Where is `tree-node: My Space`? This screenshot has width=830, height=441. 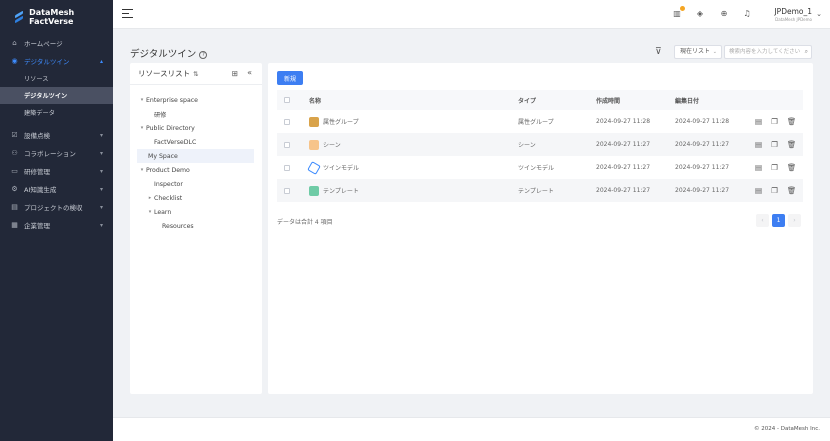
tree-node: My Space is located at coordinates (195, 156).